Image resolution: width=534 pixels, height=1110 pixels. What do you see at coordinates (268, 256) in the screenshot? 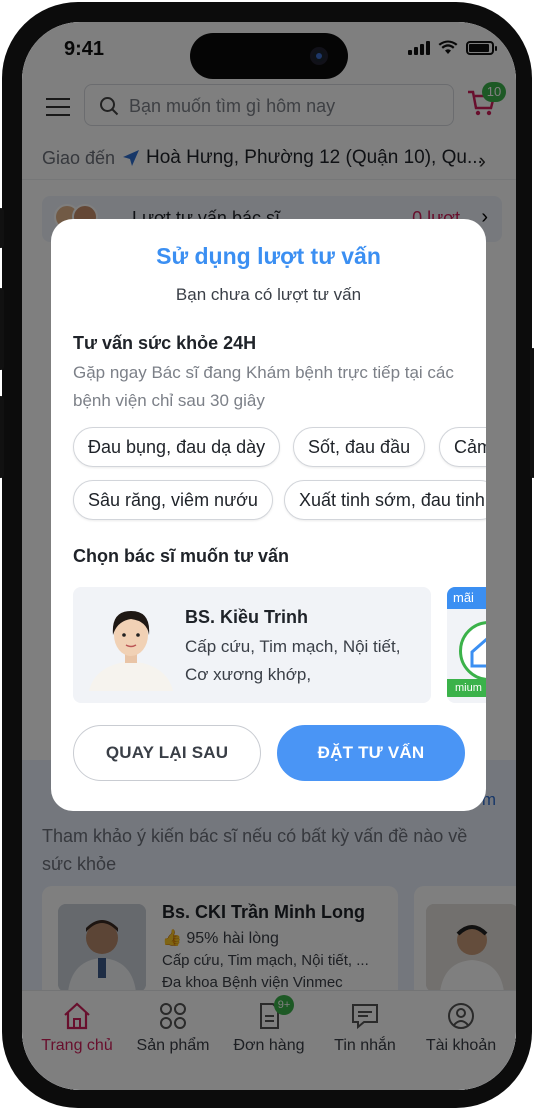
I see `modal-title: Sử dụng lượt tư vấn` at bounding box center [268, 256].